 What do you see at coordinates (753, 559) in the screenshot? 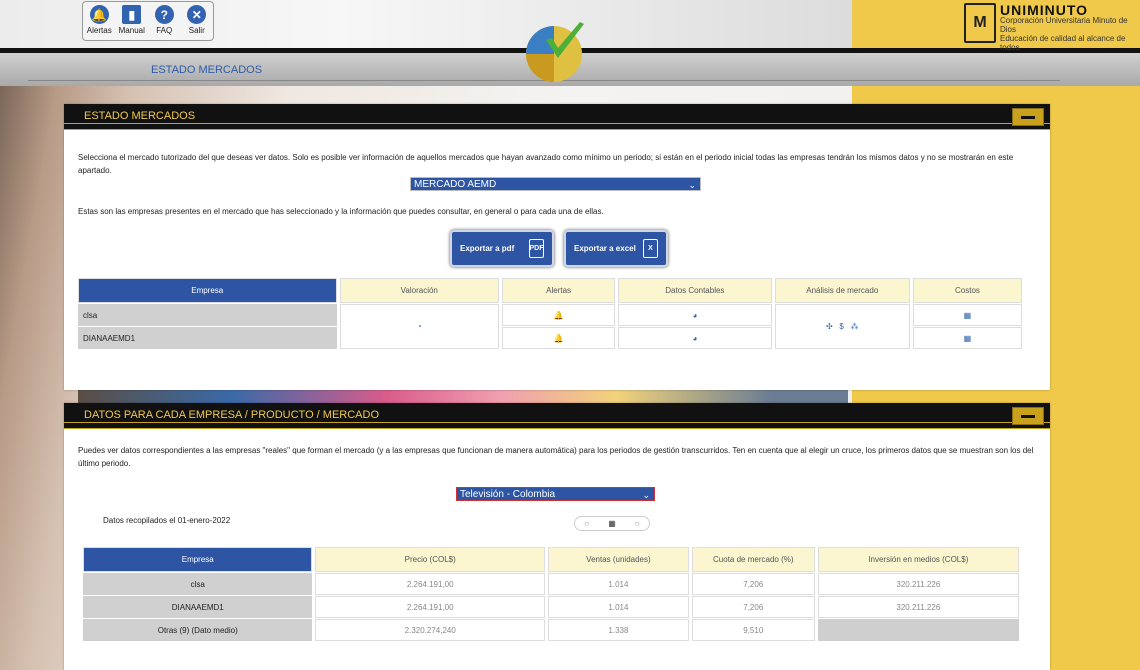
I see `header-cuota: Cuota de mercado (%)` at bounding box center [753, 559].